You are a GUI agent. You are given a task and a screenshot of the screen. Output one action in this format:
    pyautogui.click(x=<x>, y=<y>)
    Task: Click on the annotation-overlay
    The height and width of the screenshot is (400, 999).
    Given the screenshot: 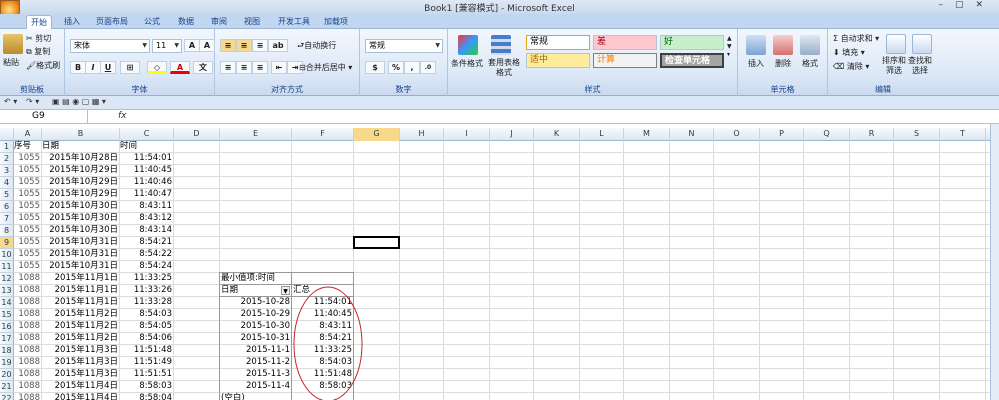 What is the action you would take?
    pyautogui.click(x=328, y=343)
    